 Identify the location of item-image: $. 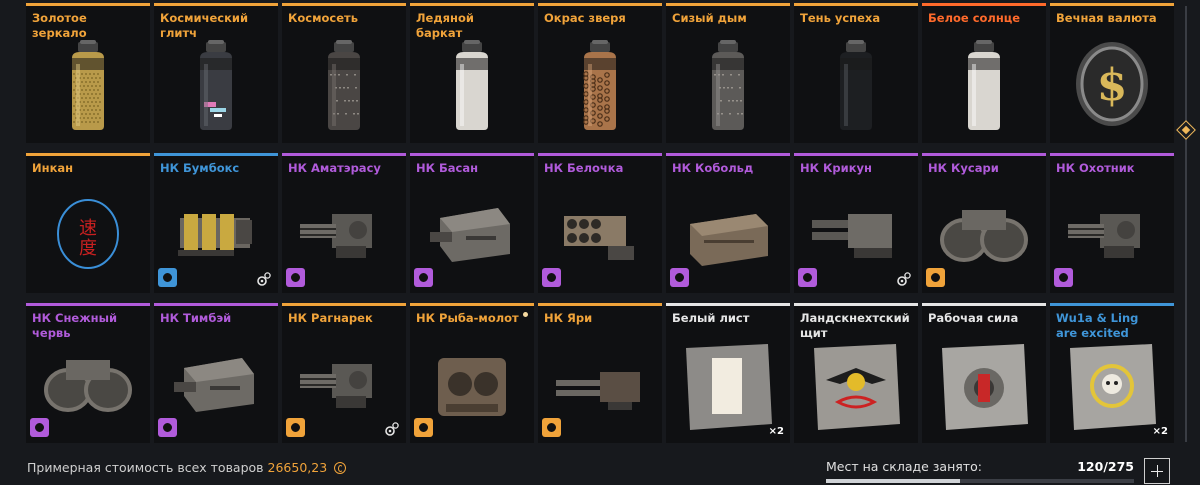
(1112, 83).